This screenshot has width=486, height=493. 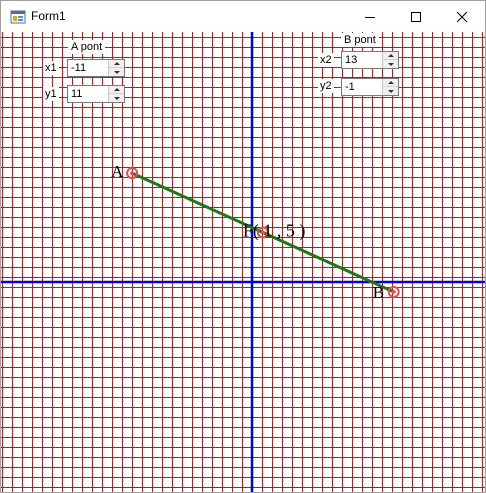 I want to click on maximize-icon, so click(x=416, y=16).